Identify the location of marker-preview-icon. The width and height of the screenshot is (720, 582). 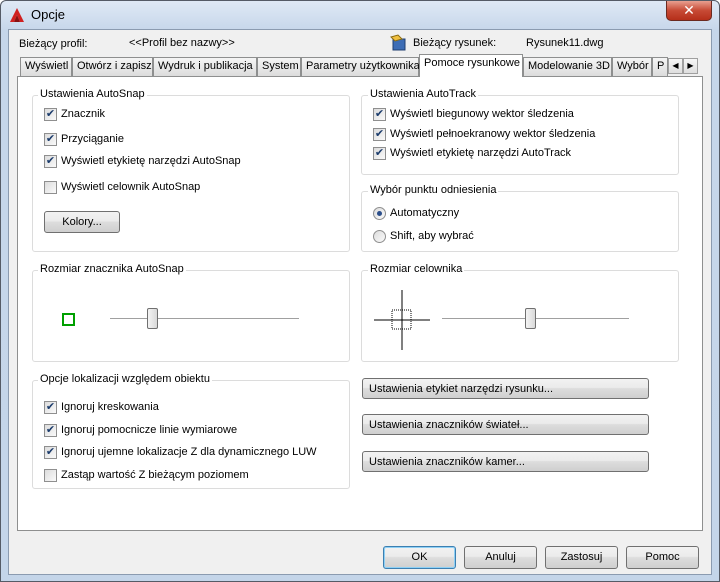
(68, 319).